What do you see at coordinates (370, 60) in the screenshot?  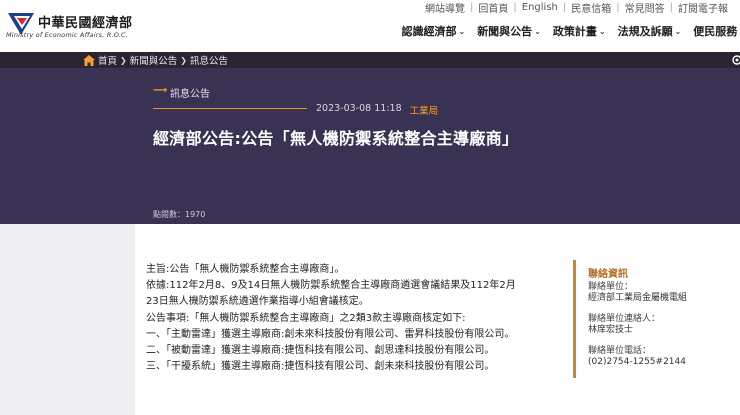 I see `breadcrumb-bar: 首頁 ❯ 新聞與公告 ❯ 訊息公告` at bounding box center [370, 60].